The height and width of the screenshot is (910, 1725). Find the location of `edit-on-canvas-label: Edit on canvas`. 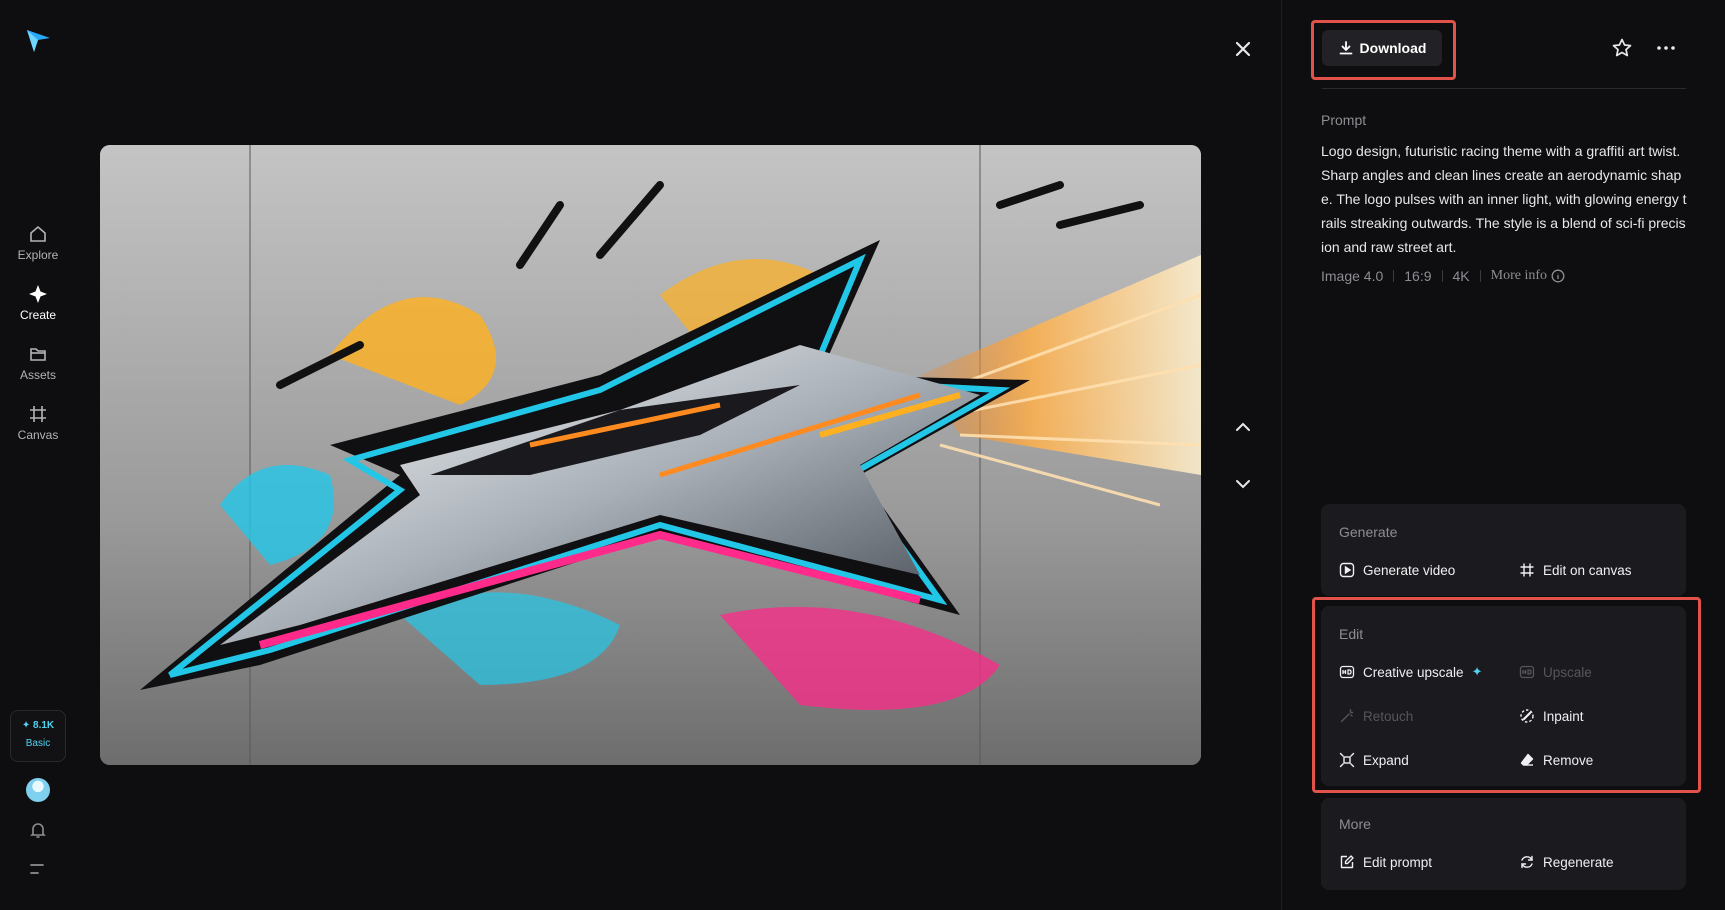

edit-on-canvas-label: Edit on canvas is located at coordinates (1587, 570).